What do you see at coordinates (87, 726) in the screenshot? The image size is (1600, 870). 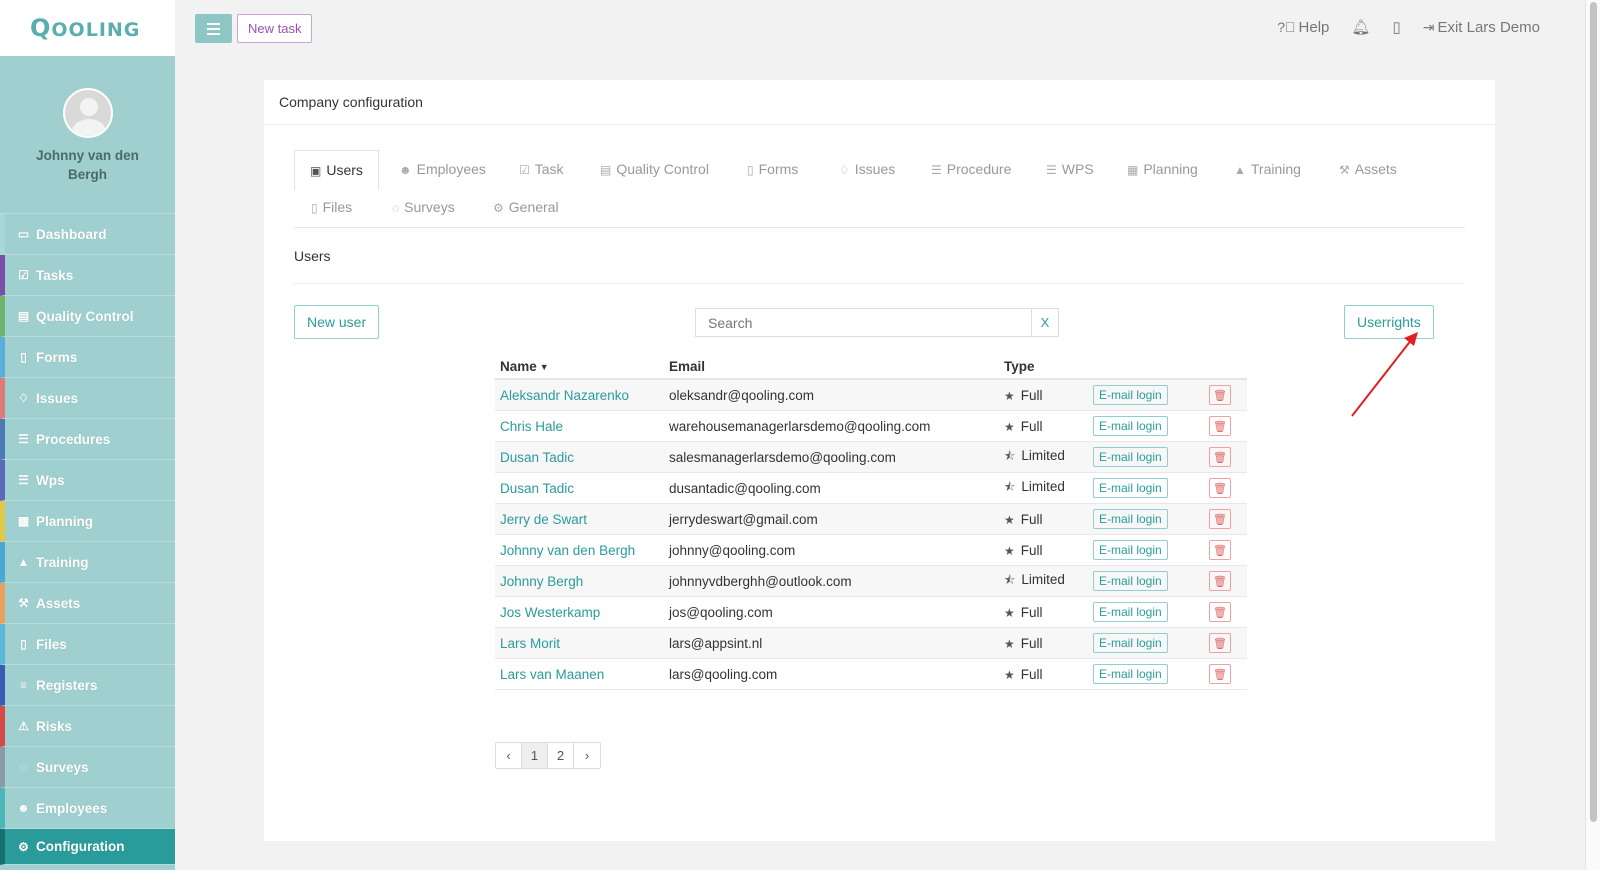 I see `sidebar-item-risks: ⚠ Risks` at bounding box center [87, 726].